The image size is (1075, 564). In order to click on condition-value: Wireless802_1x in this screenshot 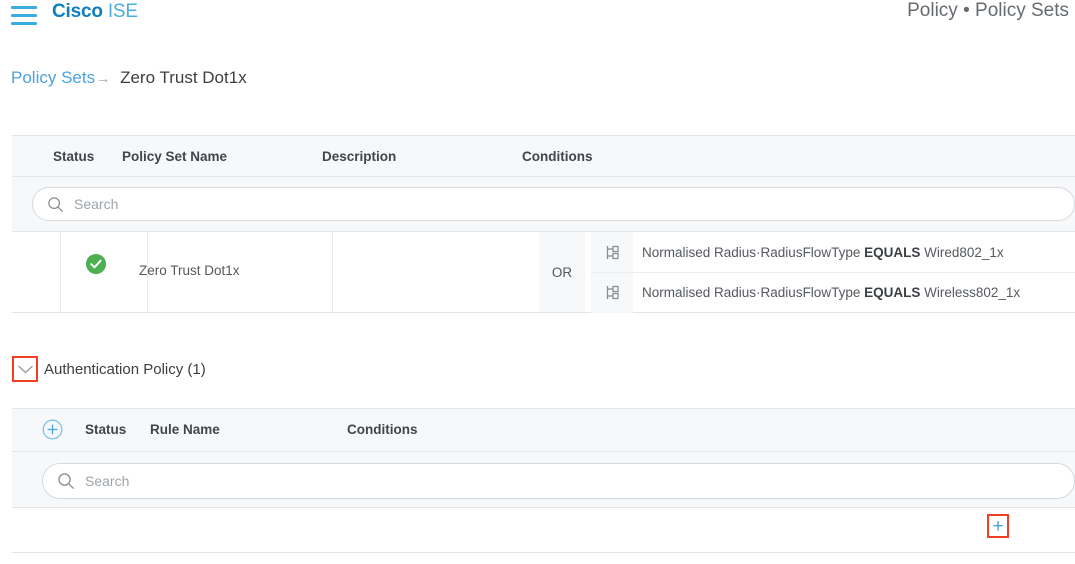, I will do `click(972, 292)`.